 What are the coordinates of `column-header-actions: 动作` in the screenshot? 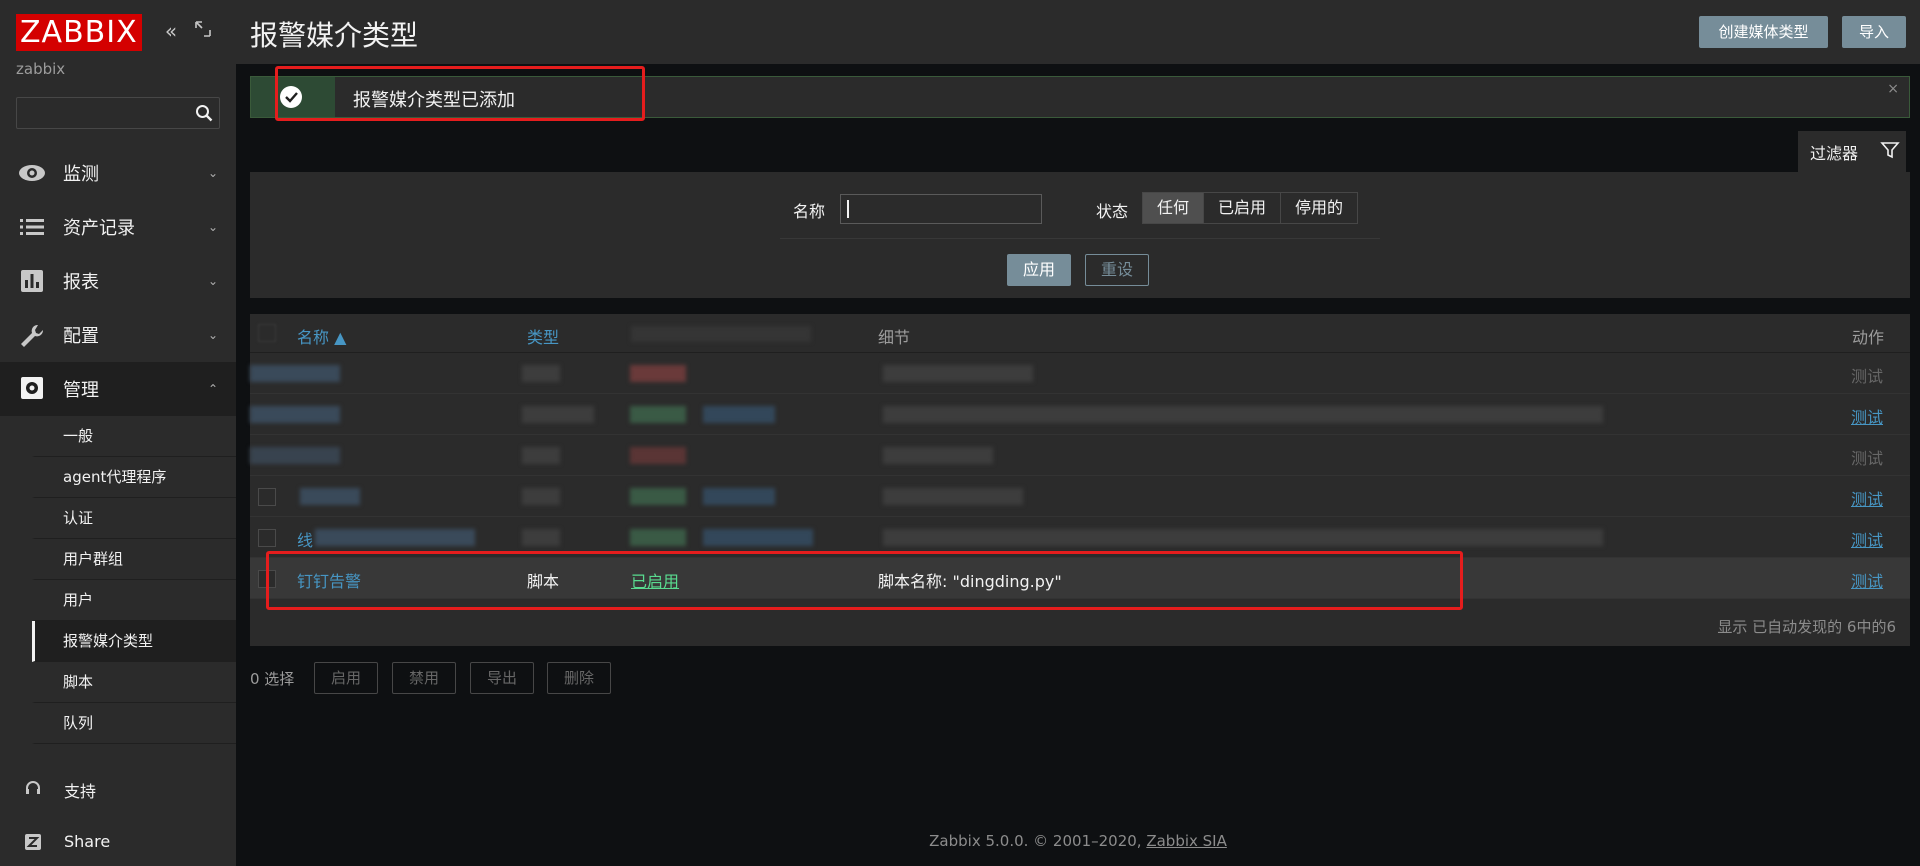 It's located at (1868, 337).